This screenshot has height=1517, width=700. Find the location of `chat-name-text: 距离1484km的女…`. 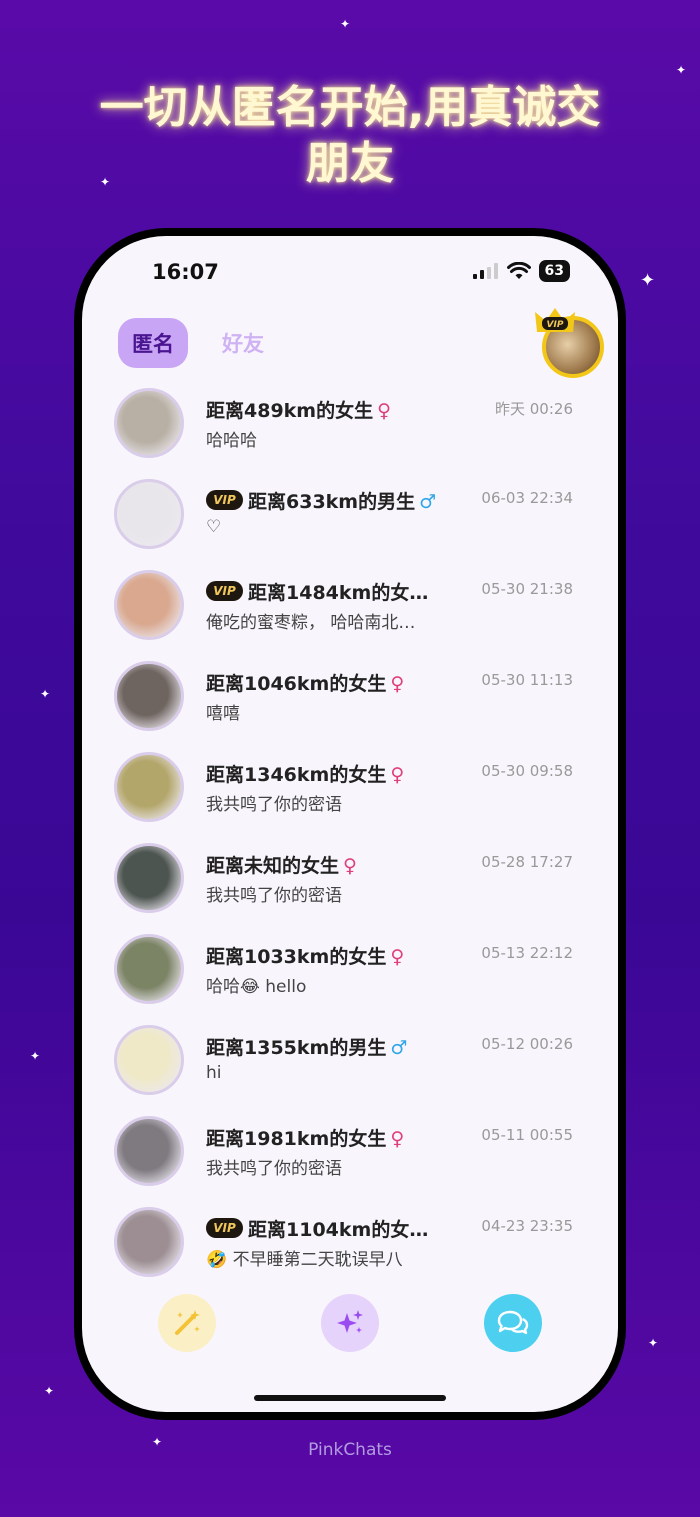

chat-name-text: 距离1484km的女… is located at coordinates (338, 593).